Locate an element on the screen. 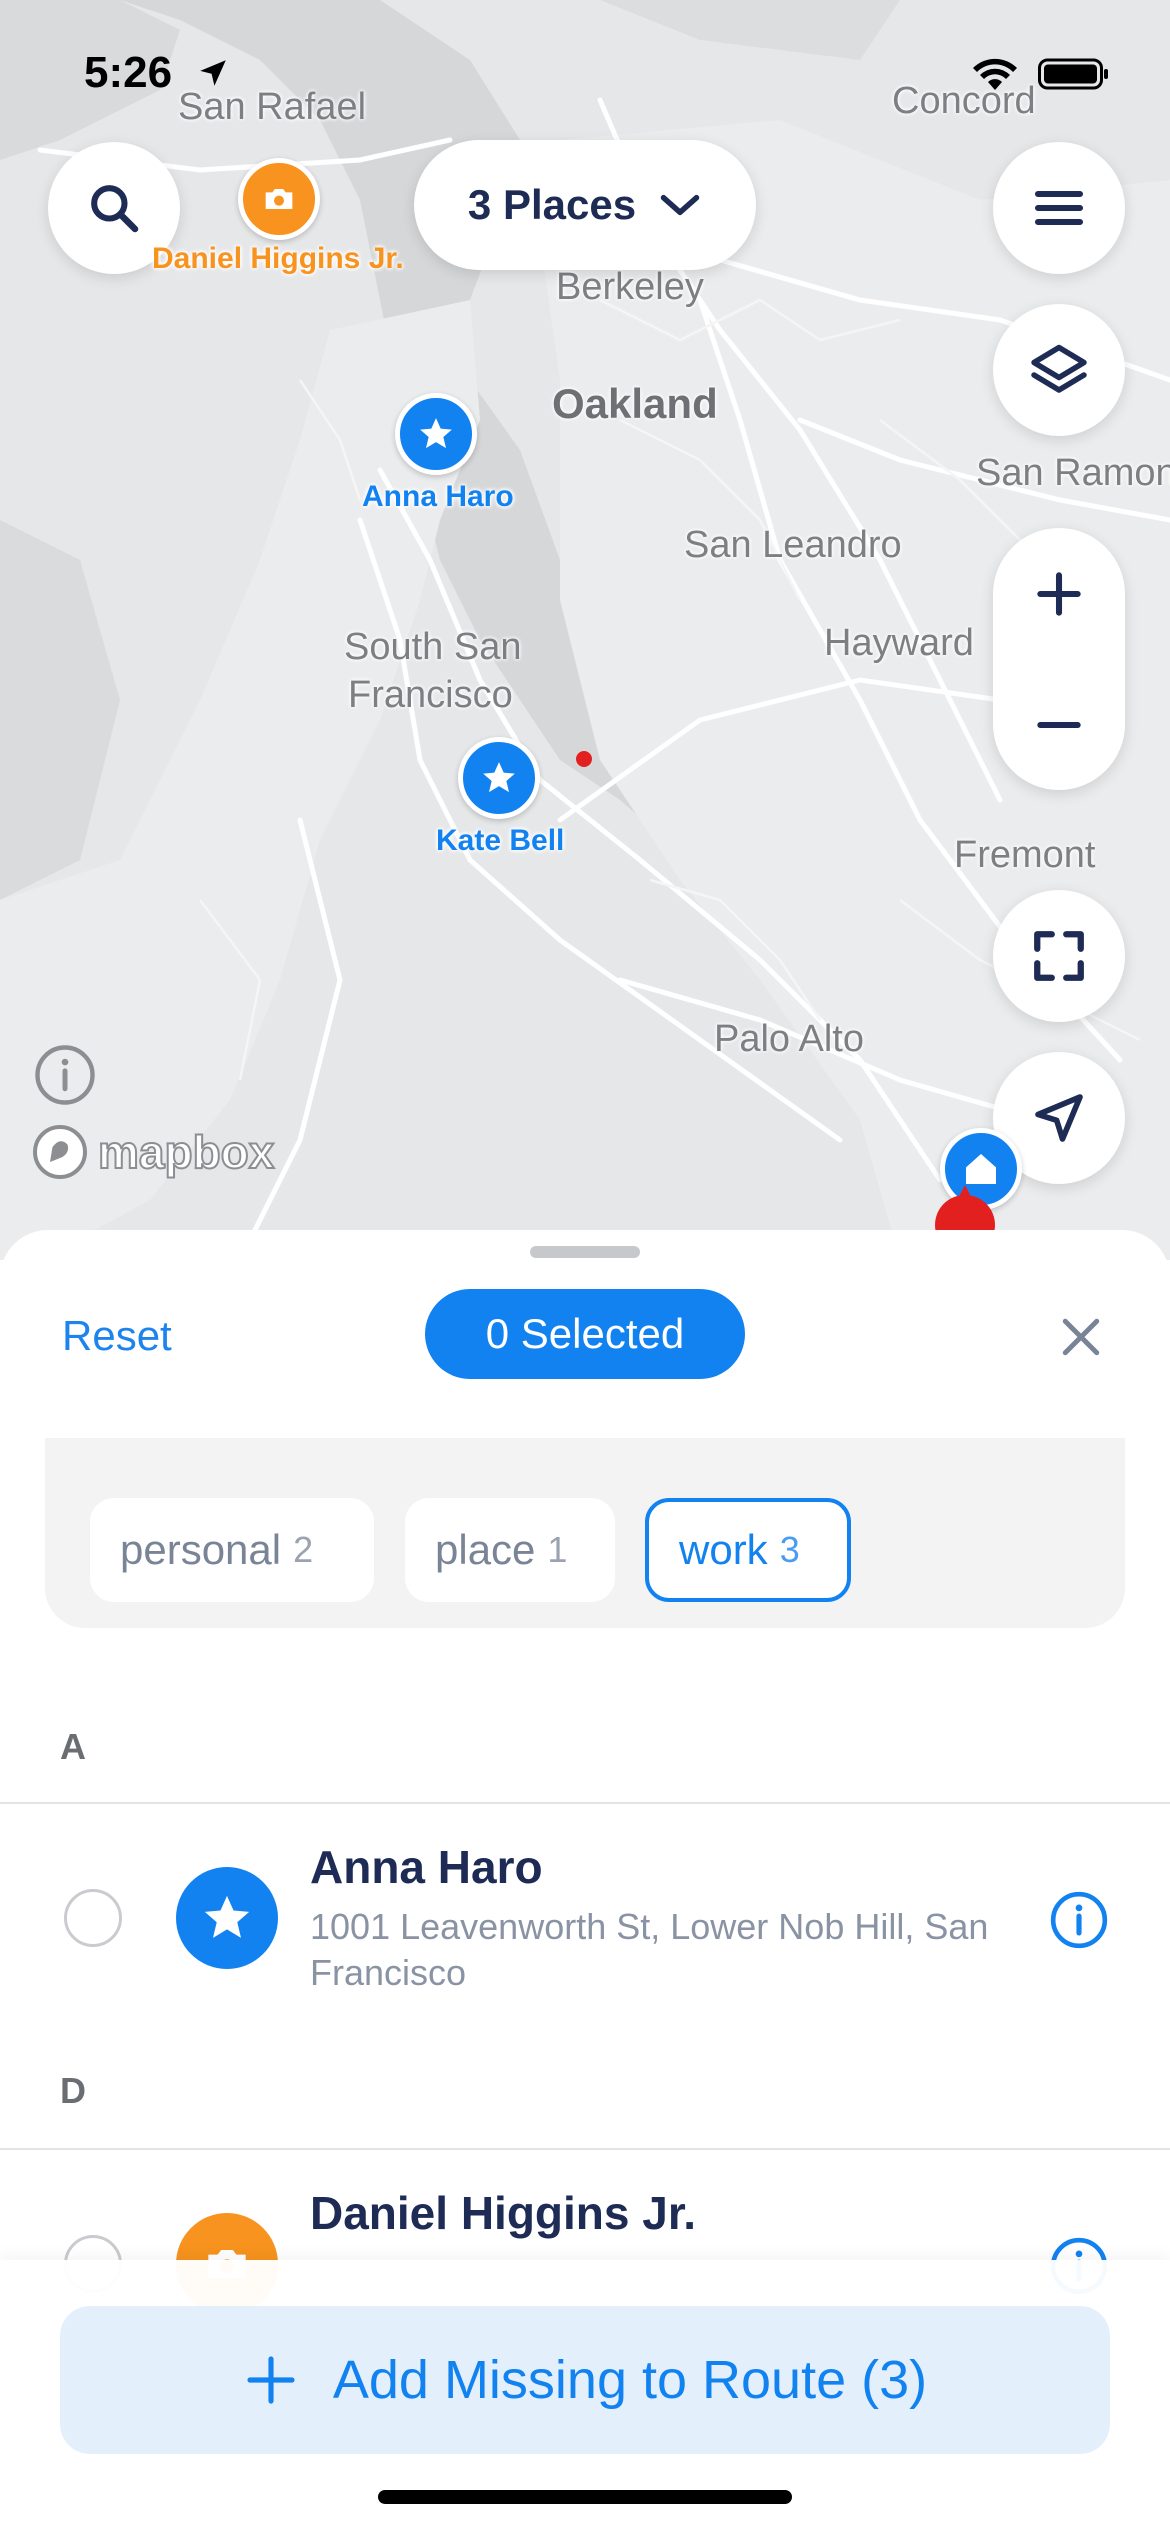 The width and height of the screenshot is (1170, 2532). filter-chip-label: place is located at coordinates (485, 1549).